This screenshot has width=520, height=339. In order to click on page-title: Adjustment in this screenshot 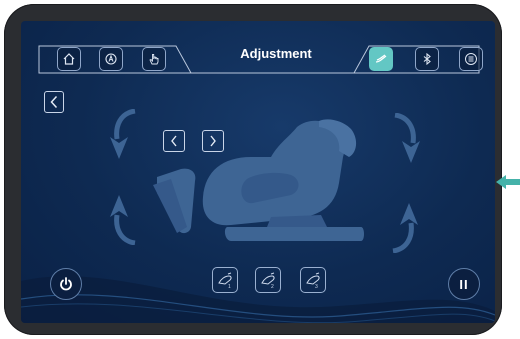, I will do `click(276, 53)`.